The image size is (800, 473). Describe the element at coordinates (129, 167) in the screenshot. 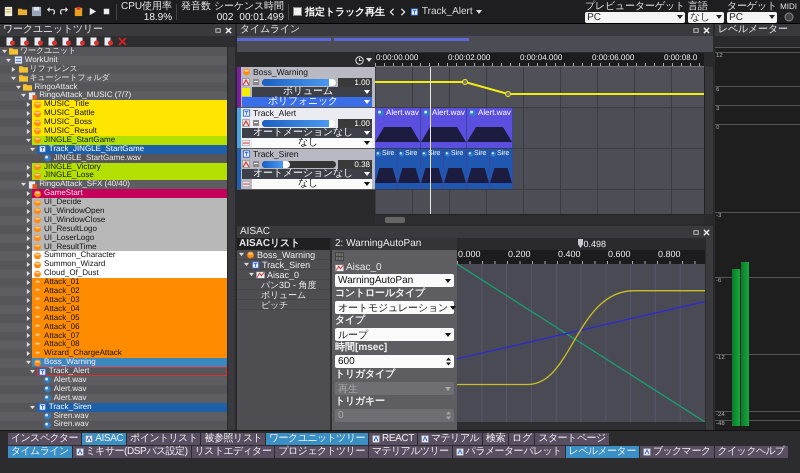

I see `tree-item: JINGLE_Victory` at that location.